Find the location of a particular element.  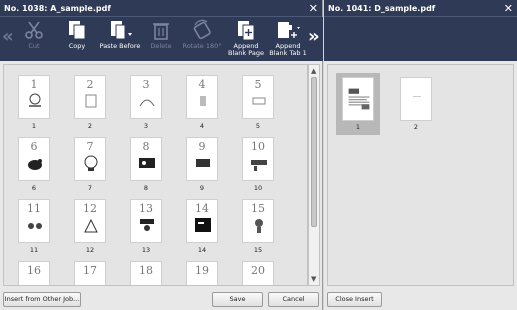

cut-button: Cut is located at coordinates (34, 39).